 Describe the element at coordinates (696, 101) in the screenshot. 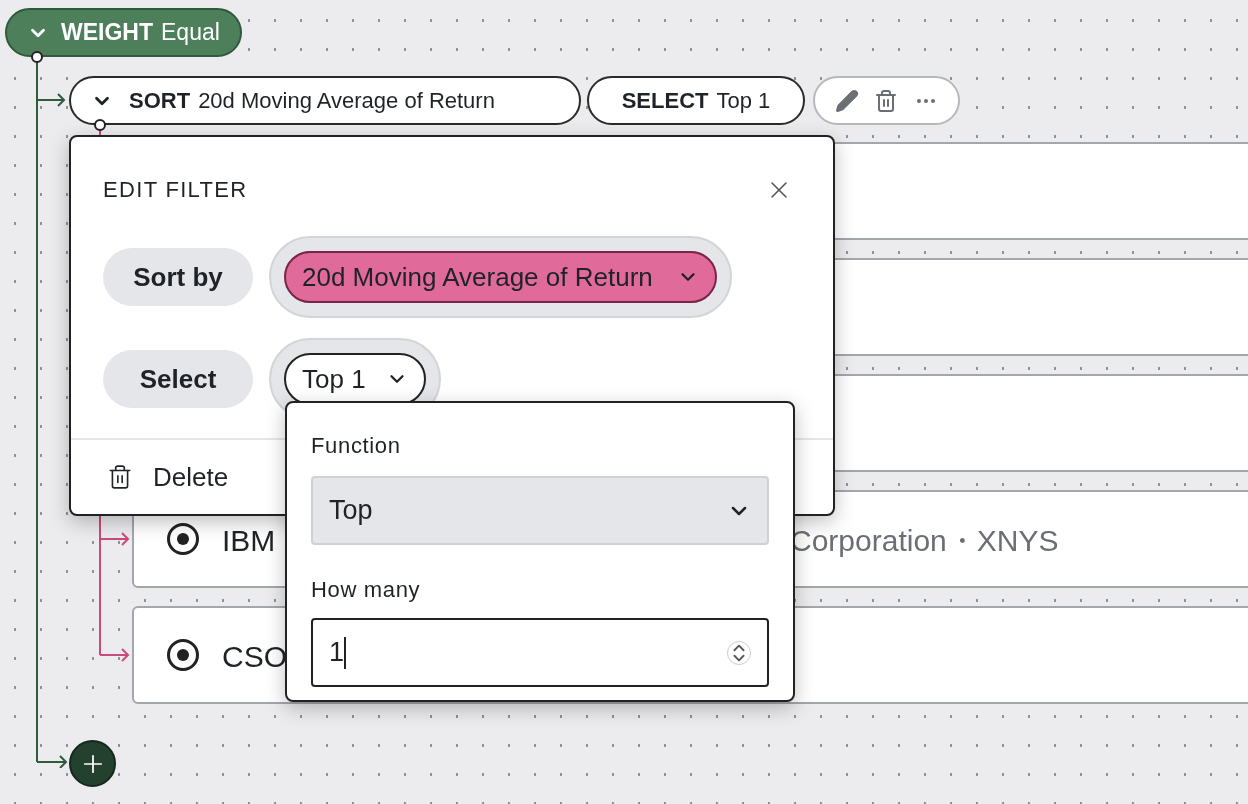

I see `node-label: SELECT Top 1` at that location.